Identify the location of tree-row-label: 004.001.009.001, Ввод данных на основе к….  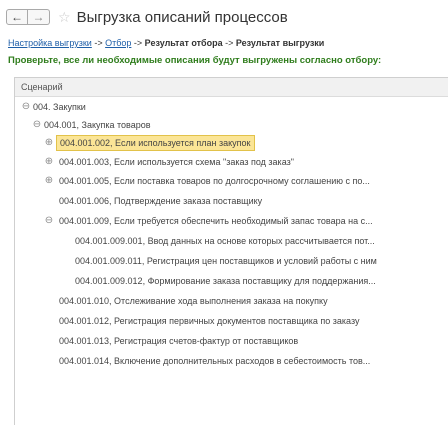
(225, 241).